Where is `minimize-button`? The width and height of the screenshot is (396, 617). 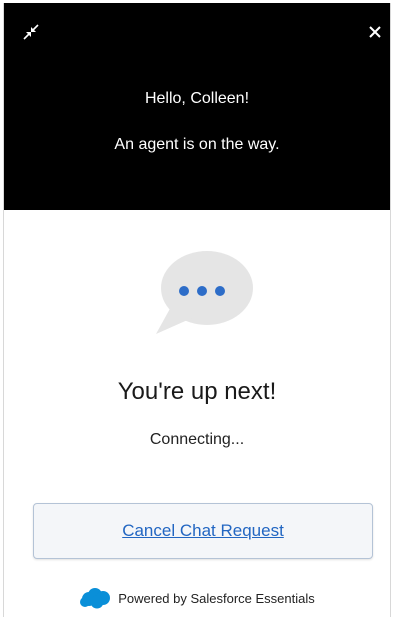
minimize-button is located at coordinates (31, 32).